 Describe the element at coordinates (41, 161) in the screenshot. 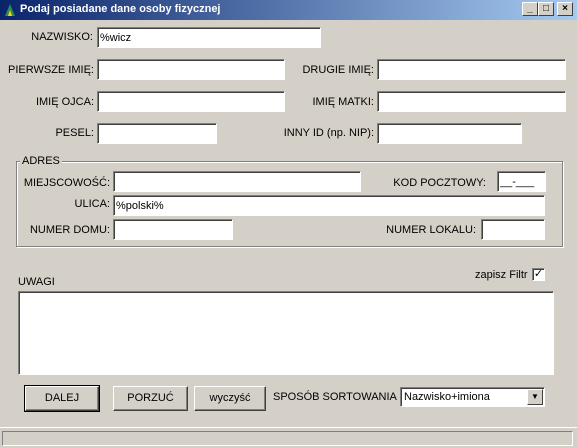

I see `adres-title: ADRES` at that location.